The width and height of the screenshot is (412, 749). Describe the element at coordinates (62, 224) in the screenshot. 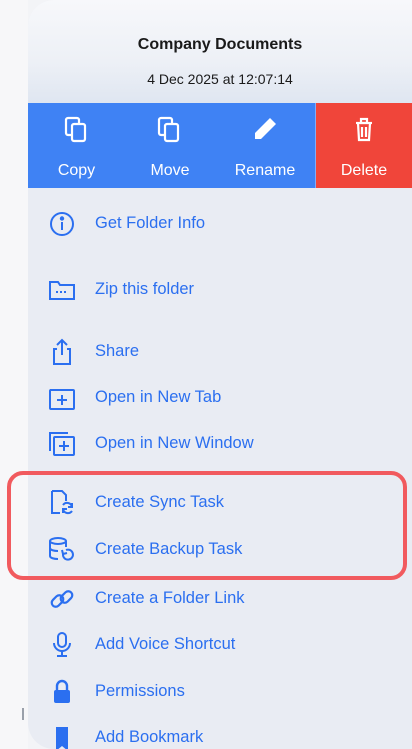

I see `info-icon` at that location.